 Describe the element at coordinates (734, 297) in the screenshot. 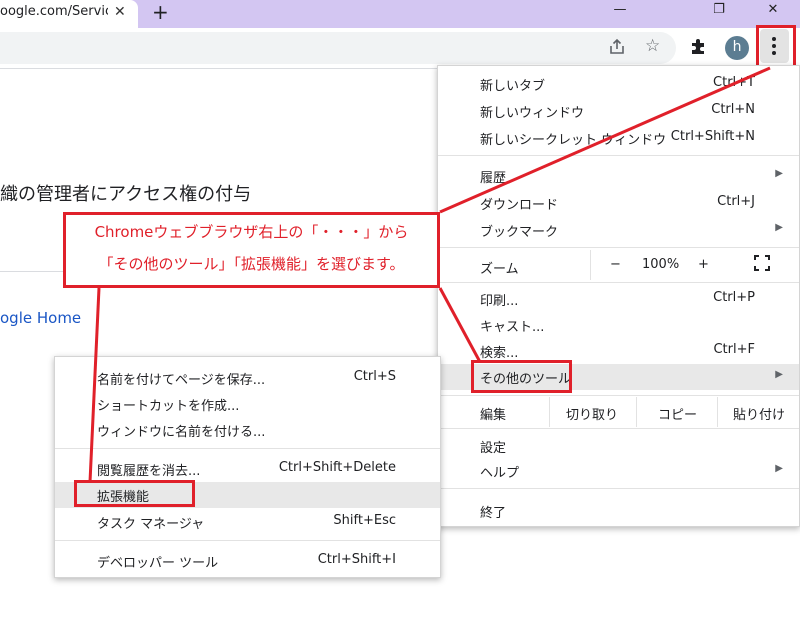

I see `menu-shortcut: Ctrl+P` at that location.